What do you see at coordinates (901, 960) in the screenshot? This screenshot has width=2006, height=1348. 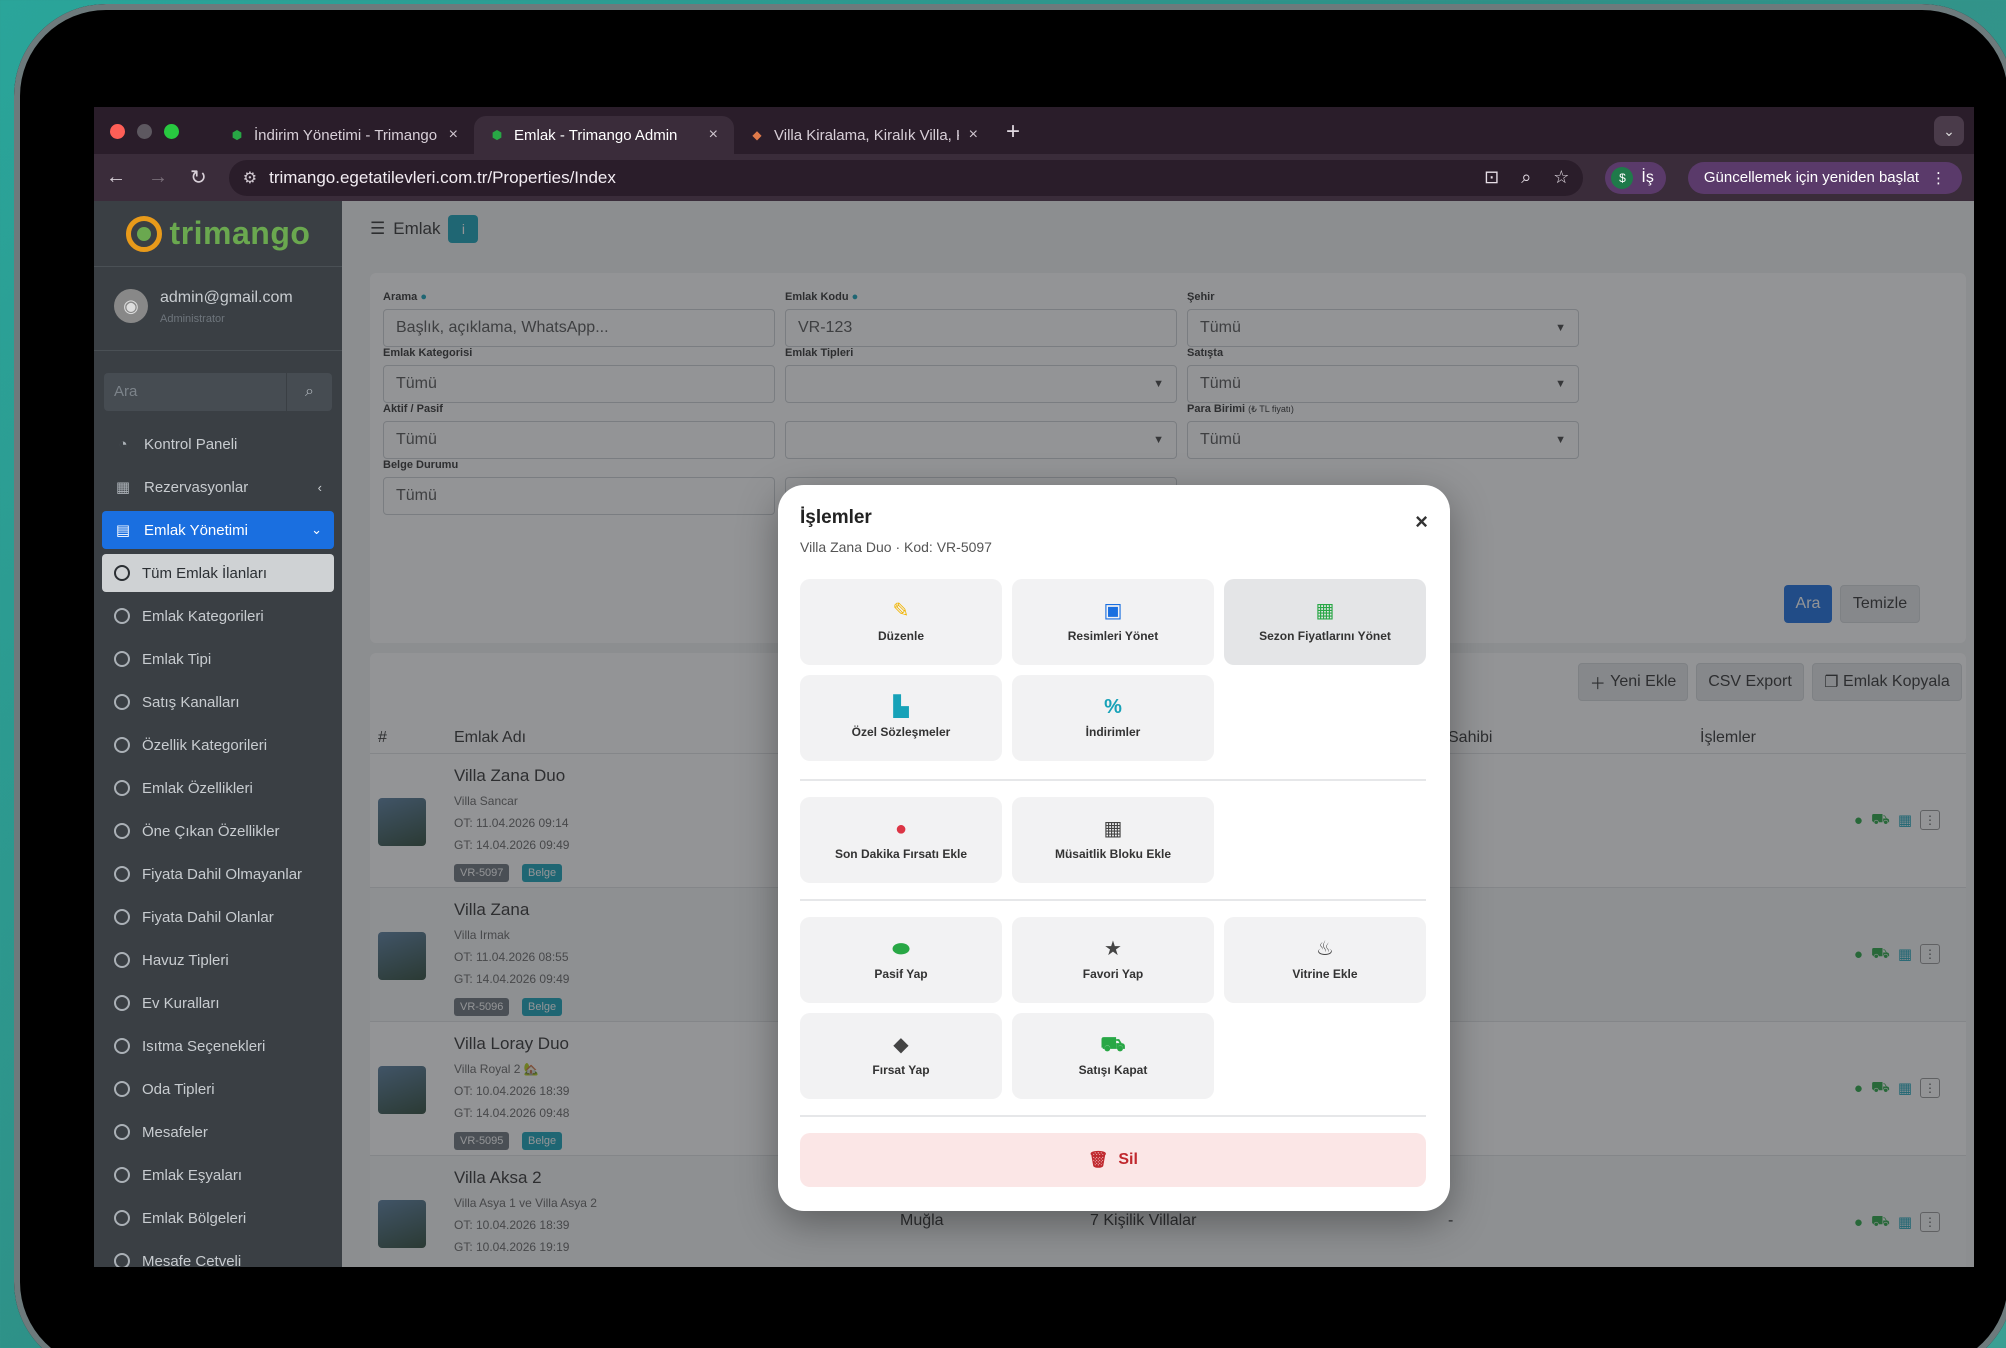 I see `deactivate-button: ⬬ Pasif Yap` at bounding box center [901, 960].